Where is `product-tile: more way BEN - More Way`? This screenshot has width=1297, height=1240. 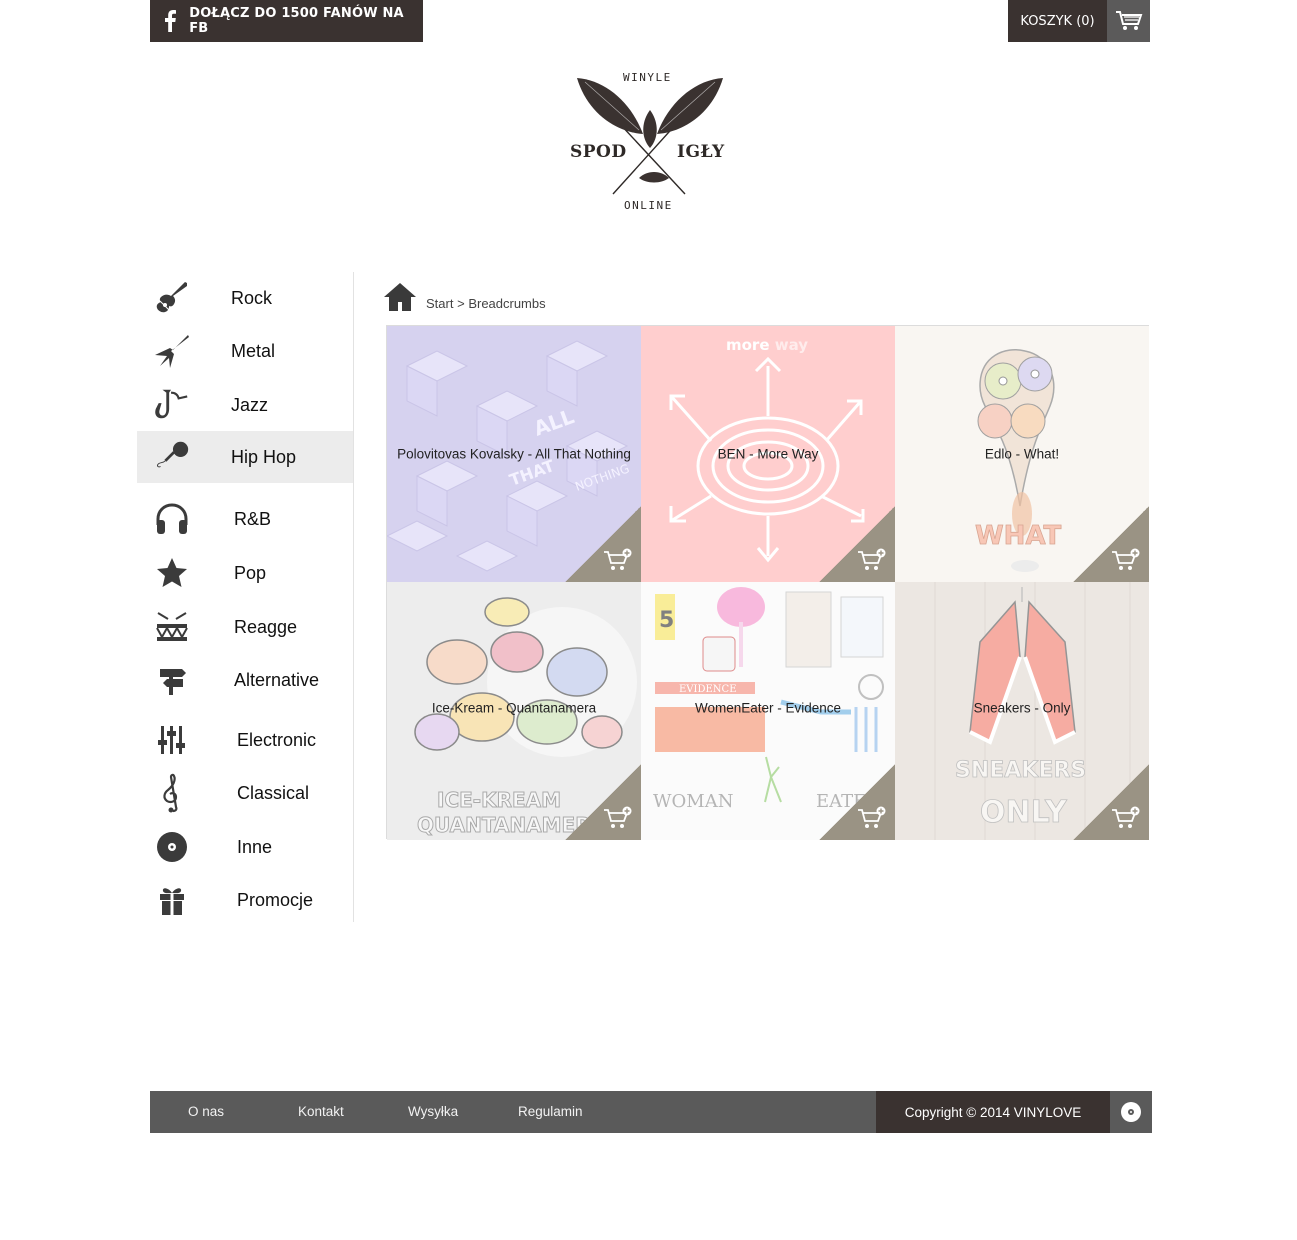 product-tile: more way BEN - More Way is located at coordinates (768, 454).